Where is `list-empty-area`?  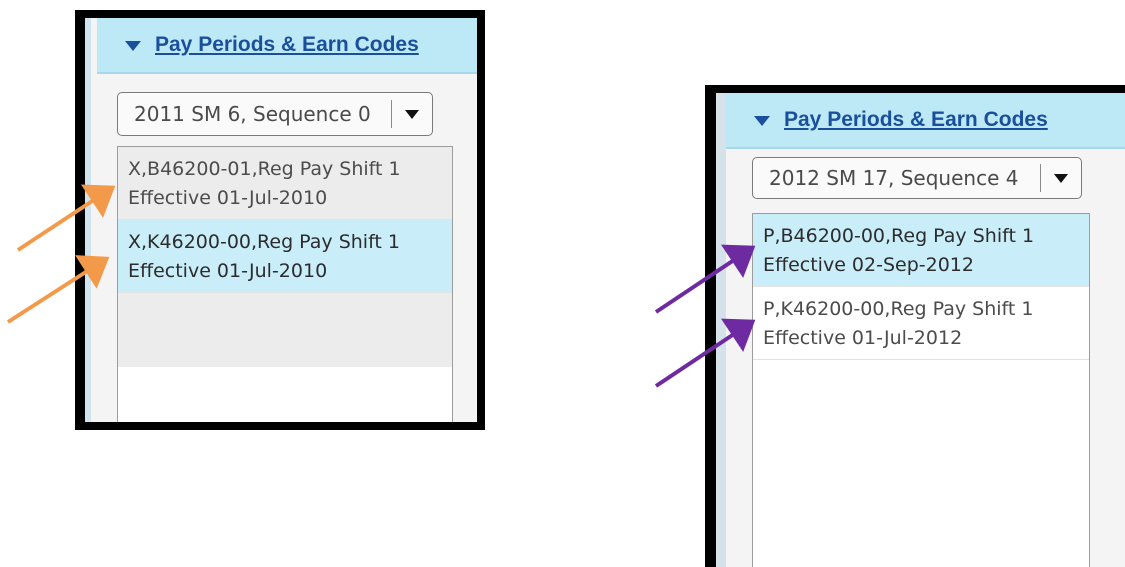 list-empty-area is located at coordinates (285, 330).